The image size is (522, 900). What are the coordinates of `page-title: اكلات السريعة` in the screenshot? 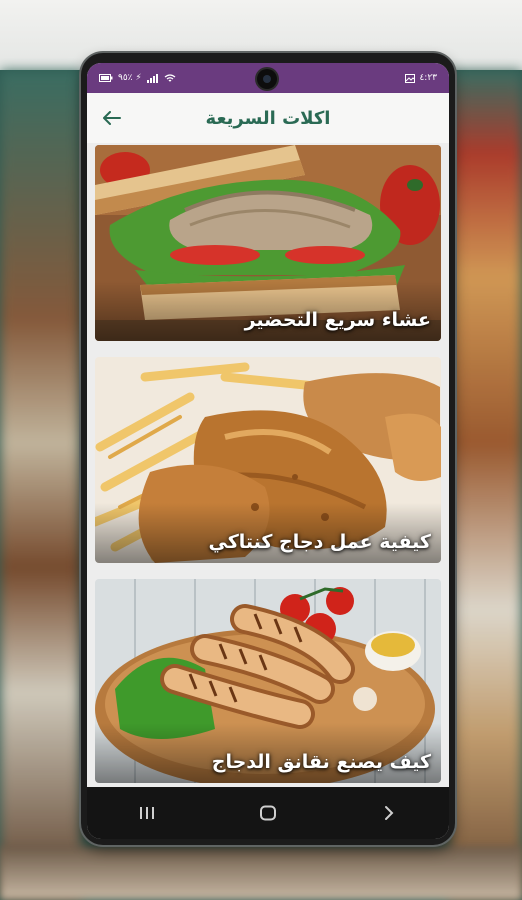 It's located at (268, 118).